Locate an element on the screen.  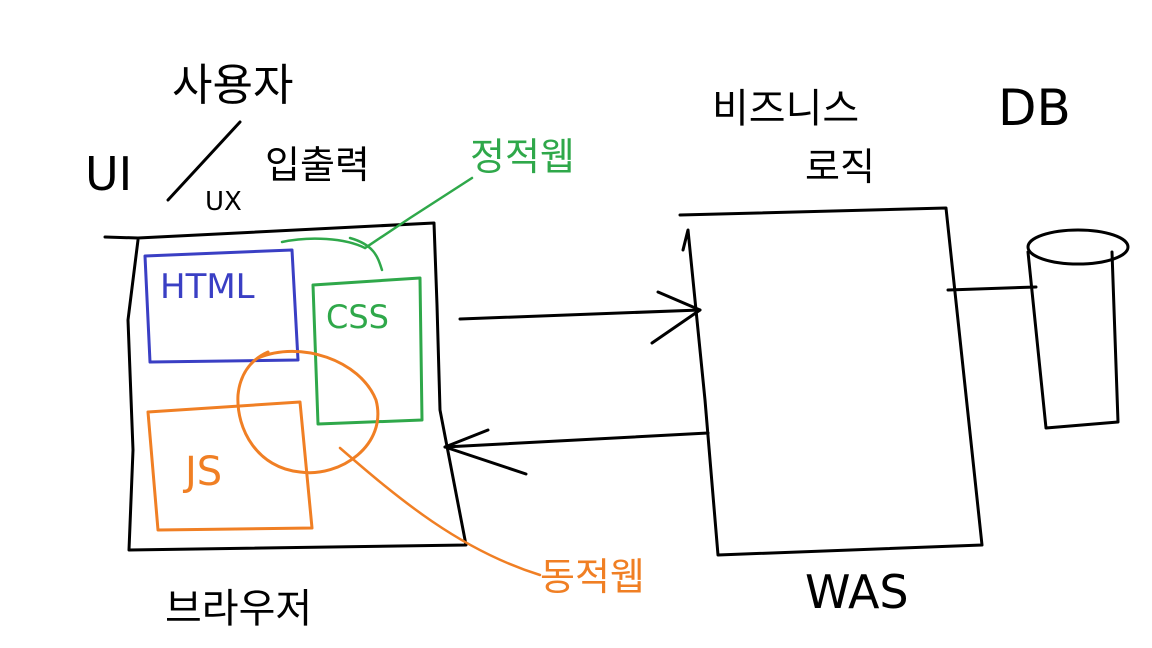
was-label: WAS is located at coordinates (857, 592).